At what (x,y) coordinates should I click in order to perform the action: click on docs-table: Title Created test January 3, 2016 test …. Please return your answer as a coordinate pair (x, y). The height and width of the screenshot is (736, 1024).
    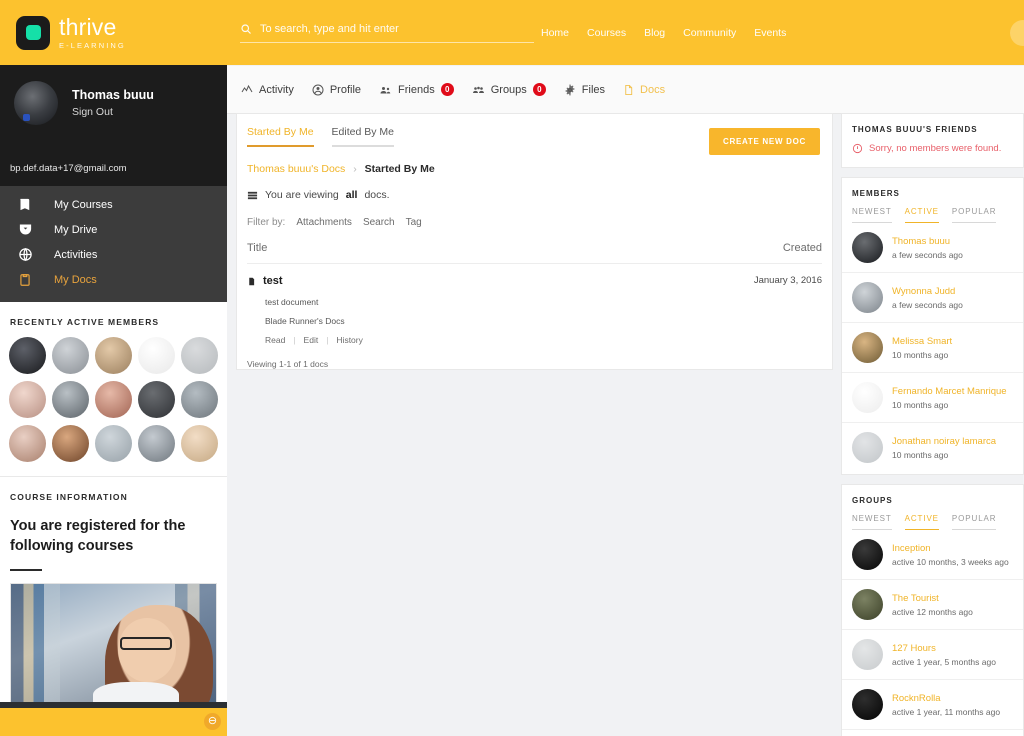
    Looking at the image, I should click on (534, 293).